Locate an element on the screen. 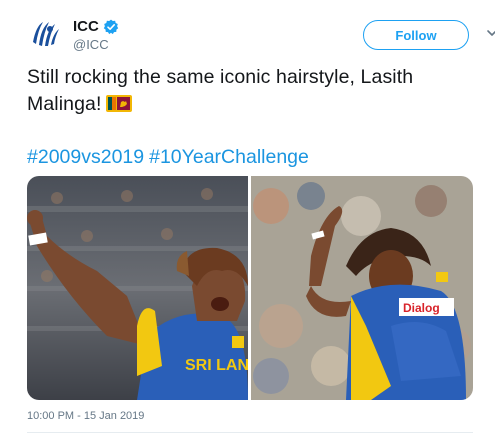  tweet-header: ICC @ICC Follow is located at coordinates (261, 36).